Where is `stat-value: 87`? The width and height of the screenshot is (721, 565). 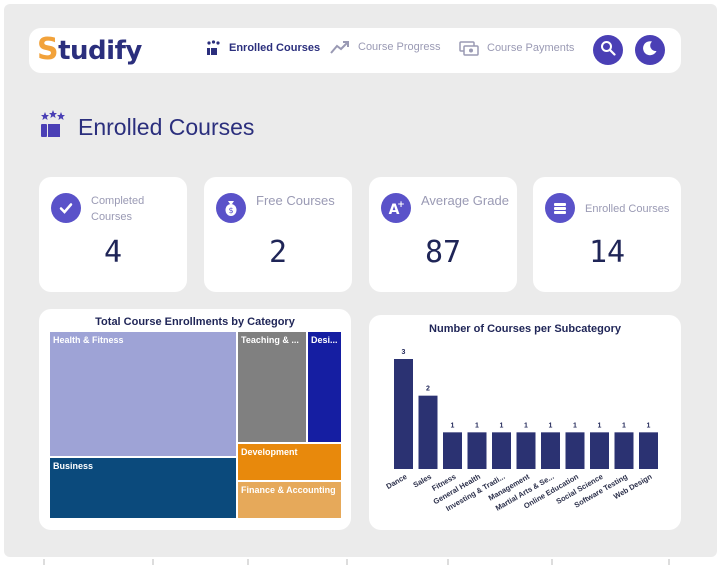 stat-value: 87 is located at coordinates (443, 252).